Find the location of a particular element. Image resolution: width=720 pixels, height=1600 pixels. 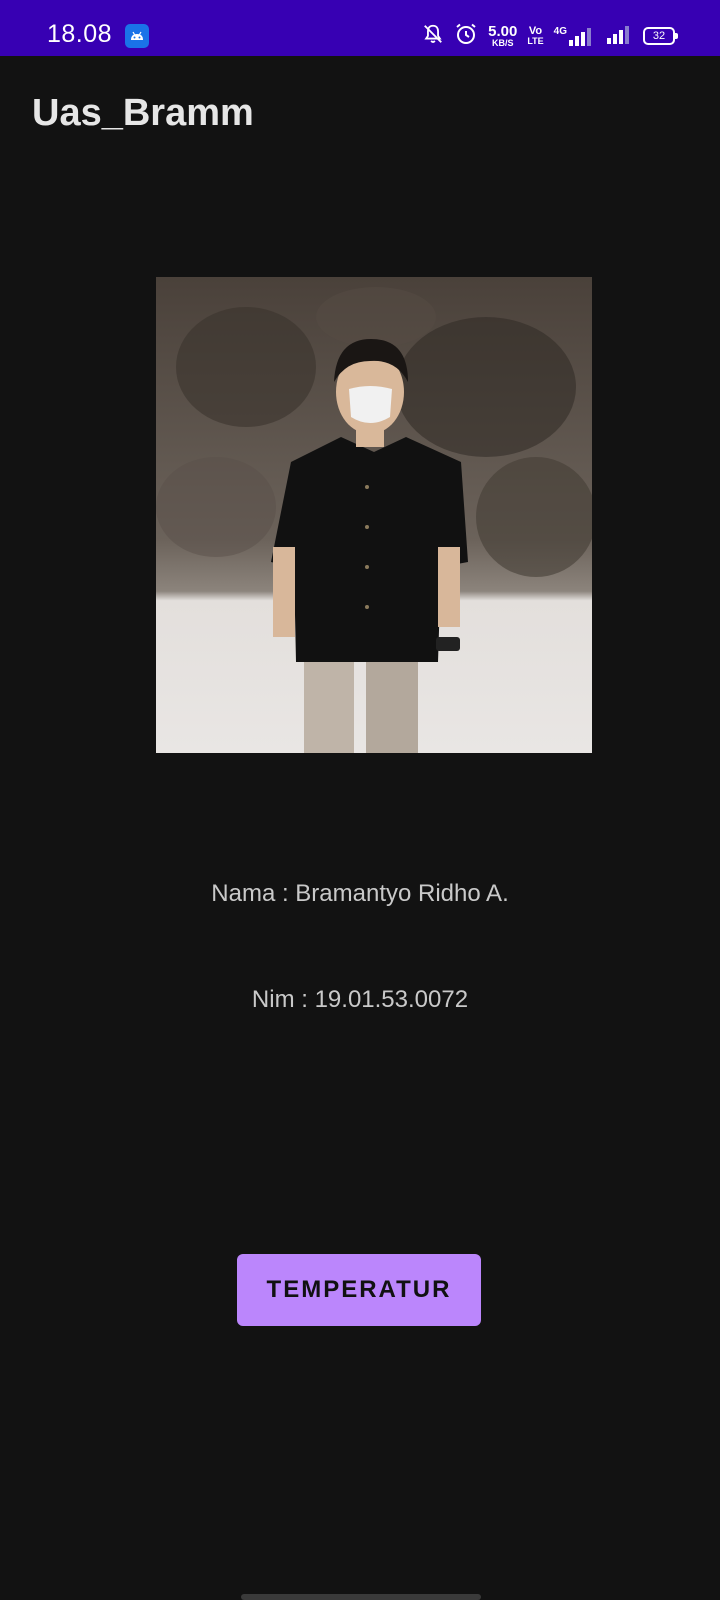

name-label: Nama : Bramantyo Ridho A. is located at coordinates (360, 893).